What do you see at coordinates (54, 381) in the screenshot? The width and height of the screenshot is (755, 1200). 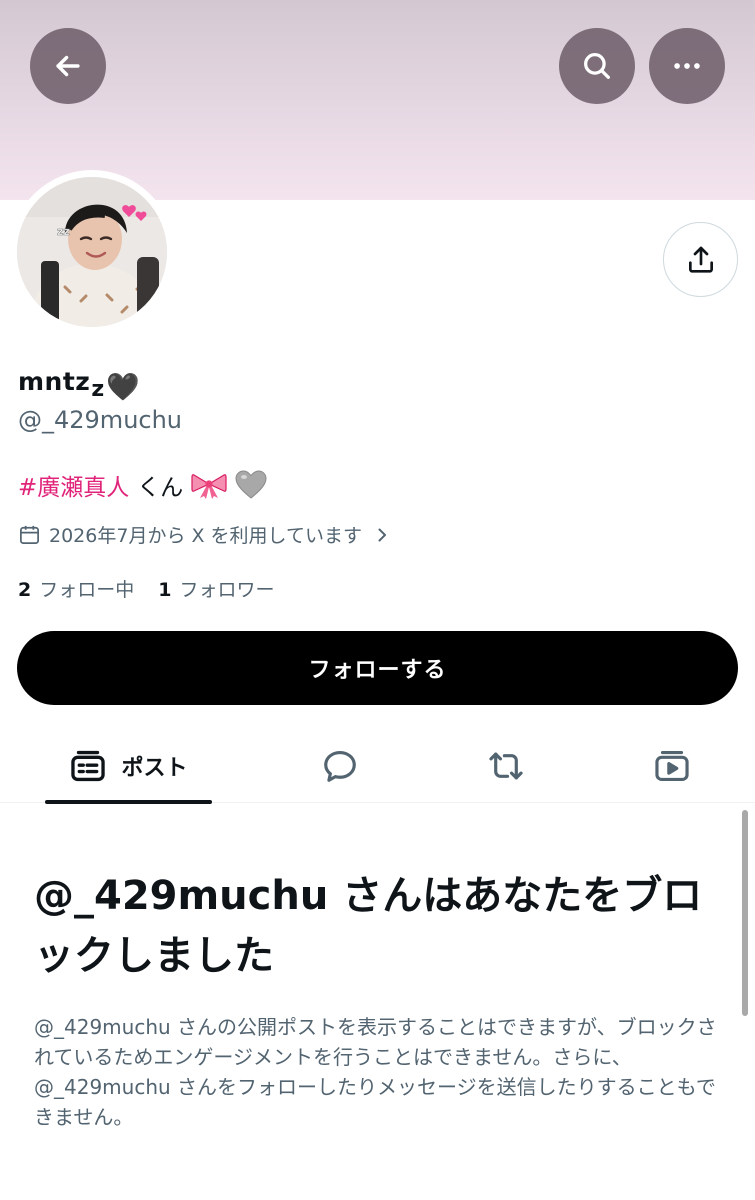 I see `display-name-text: mntz` at bounding box center [54, 381].